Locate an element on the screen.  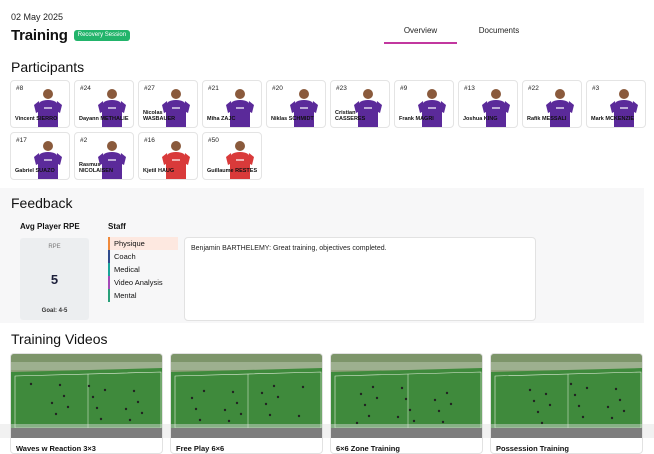
player-name: Gabriel SUAZO is located at coordinates (35, 171).